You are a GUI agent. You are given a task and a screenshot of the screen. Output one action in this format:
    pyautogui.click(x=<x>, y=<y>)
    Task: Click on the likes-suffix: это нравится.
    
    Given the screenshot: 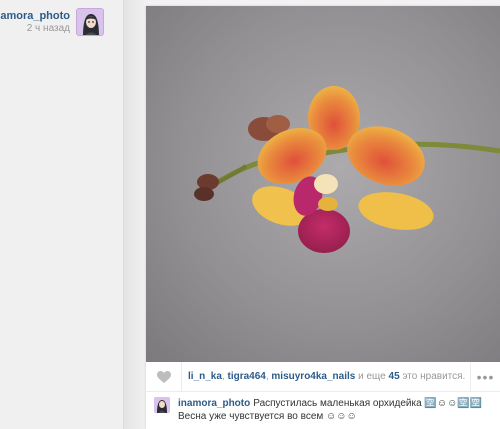 What is the action you would take?
    pyautogui.click(x=432, y=376)
    